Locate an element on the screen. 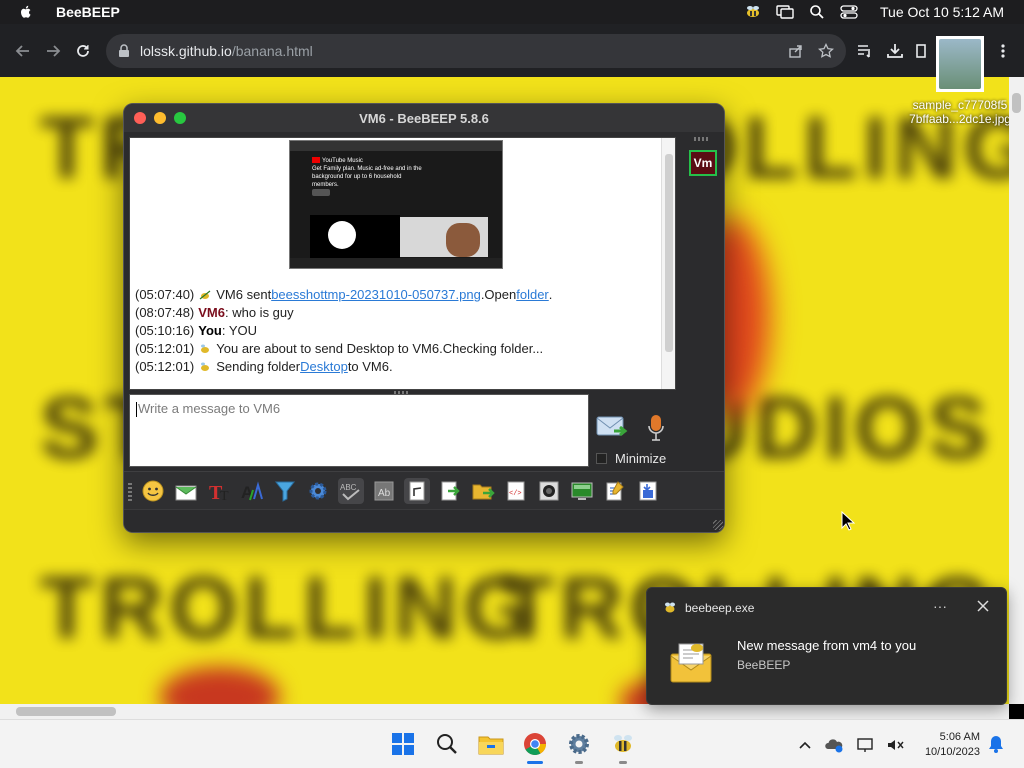 The width and height of the screenshot is (1024, 768). search-button is located at coordinates (447, 744).